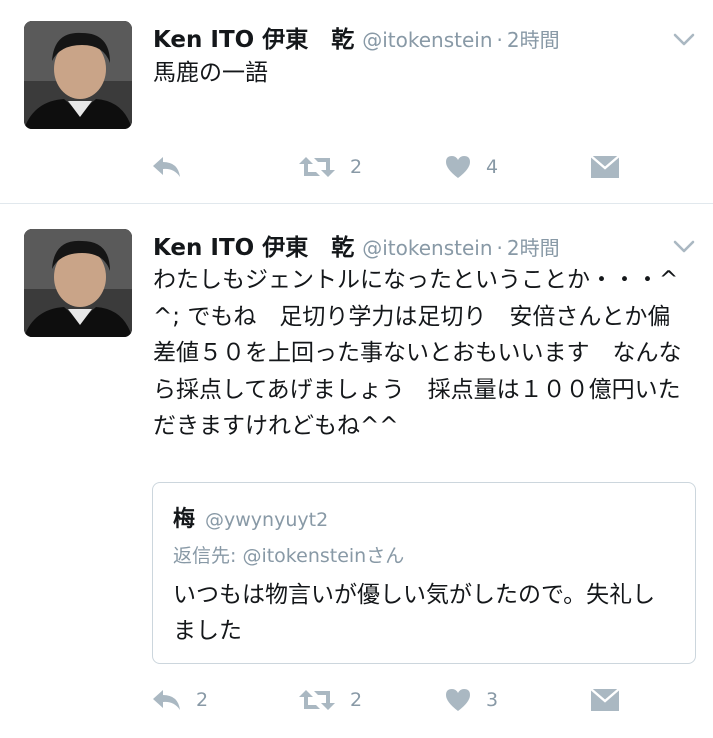  Describe the element at coordinates (492, 167) in the screenshot. I see `like-count: 4` at that location.